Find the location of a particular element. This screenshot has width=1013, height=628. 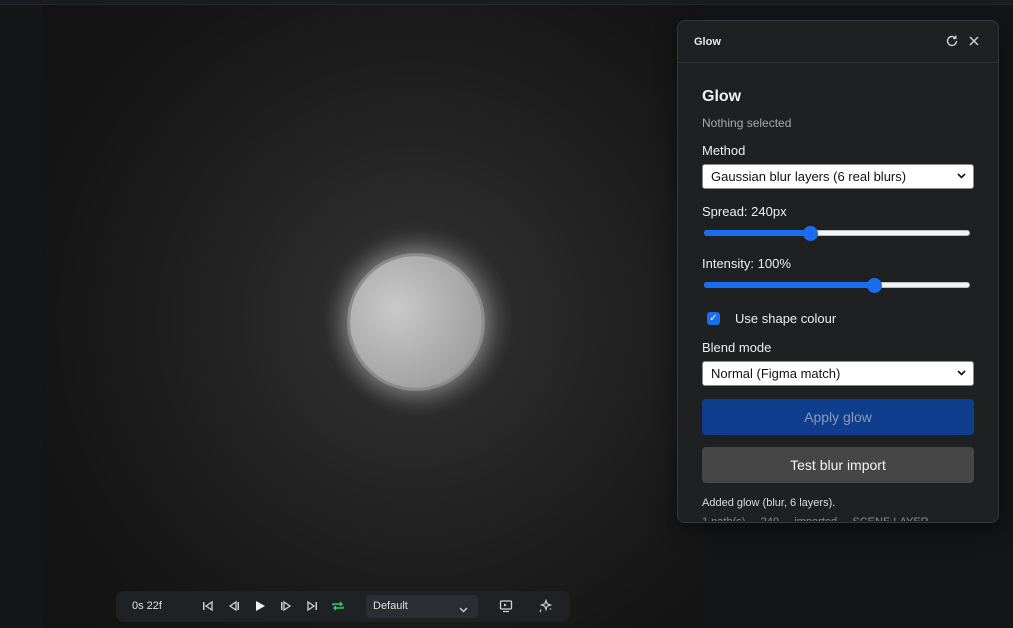

method-label: Method is located at coordinates (724, 150).